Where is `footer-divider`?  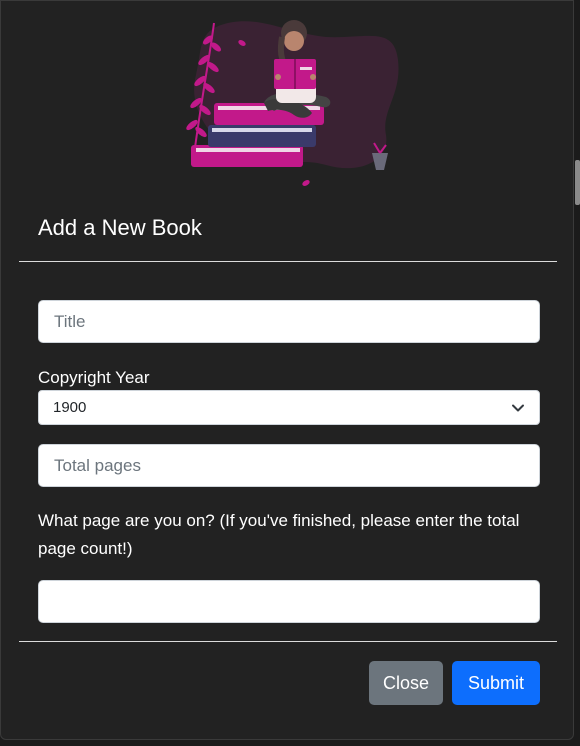 footer-divider is located at coordinates (288, 641).